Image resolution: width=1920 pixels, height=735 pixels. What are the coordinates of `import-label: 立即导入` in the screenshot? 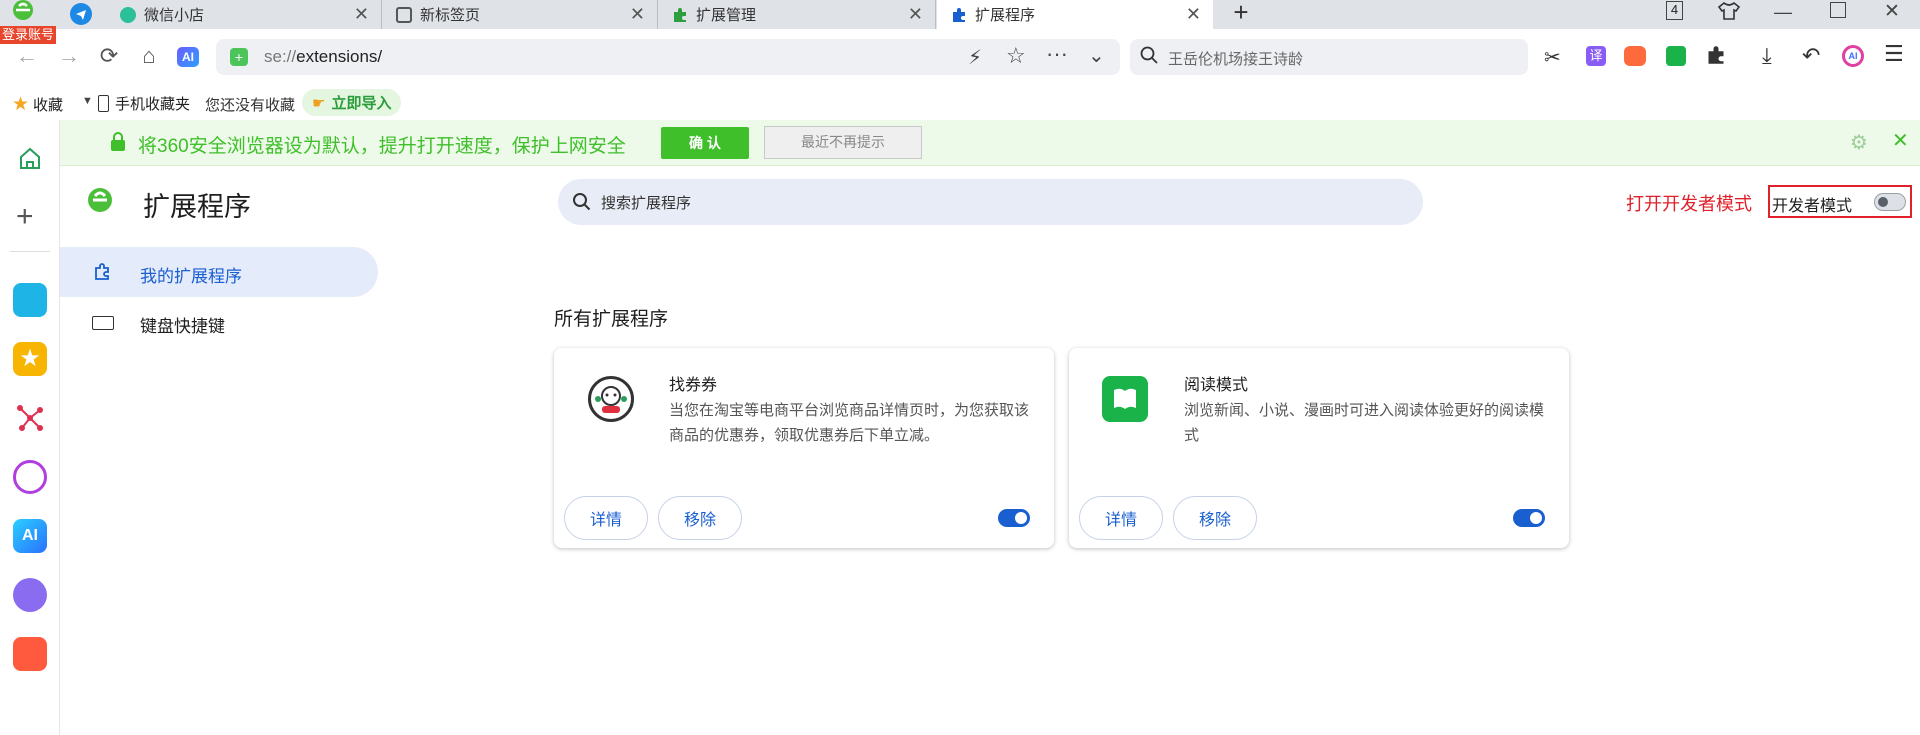 It's located at (361, 103).